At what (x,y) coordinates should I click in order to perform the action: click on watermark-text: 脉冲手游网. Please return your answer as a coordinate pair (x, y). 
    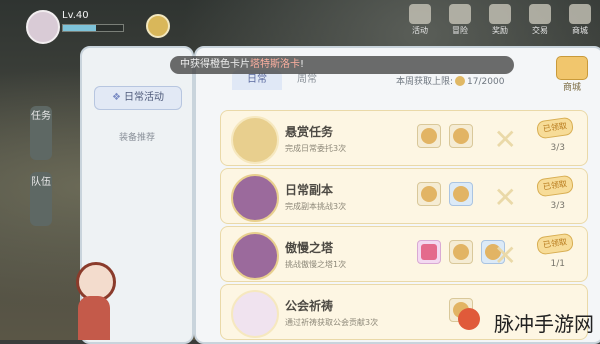
    Looking at the image, I should click on (544, 324).